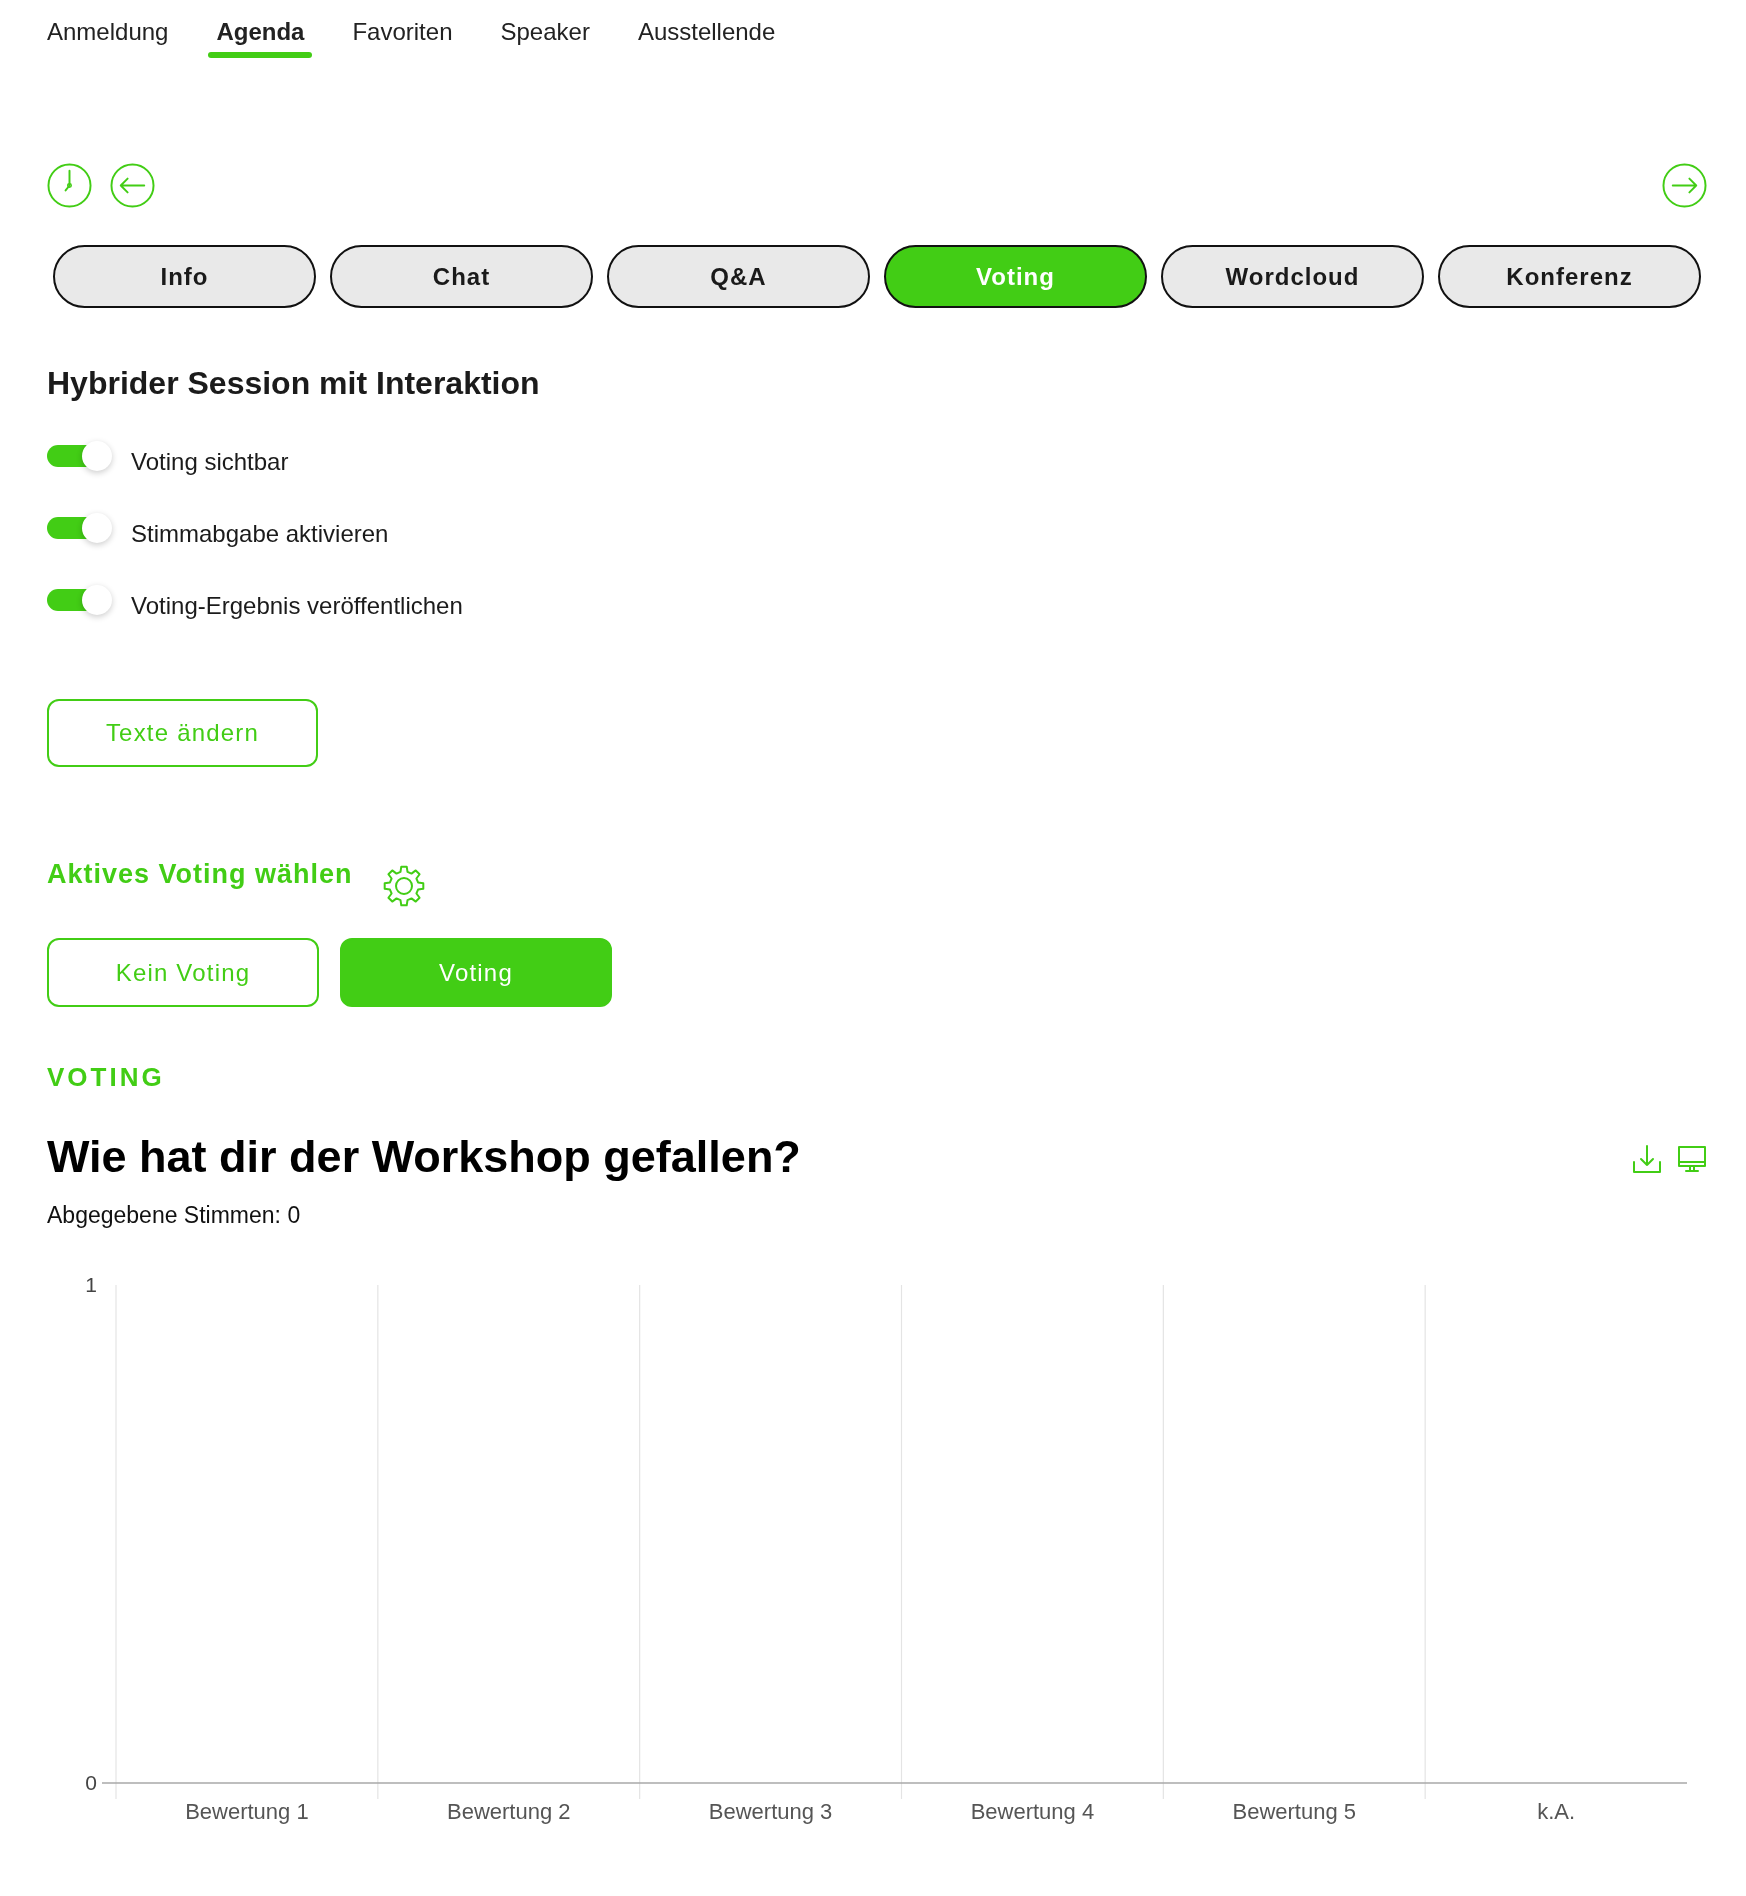 The height and width of the screenshot is (1896, 1746). Describe the element at coordinates (461, 276) in the screenshot. I see `session-tab: Chat` at that location.